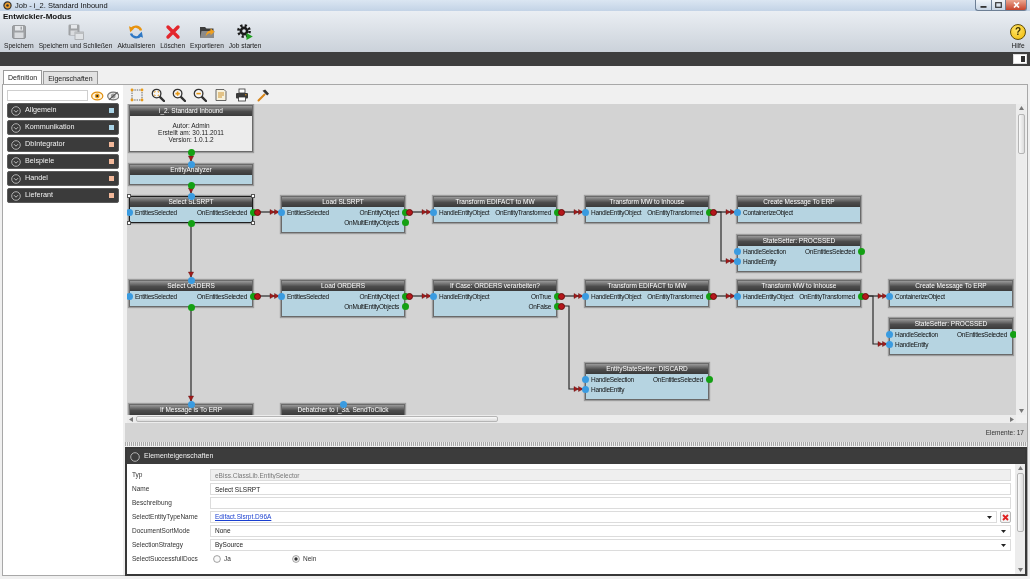 This screenshot has height=579, width=1030. Describe the element at coordinates (576, 444) in the screenshot. I see `splitter-handle` at that location.